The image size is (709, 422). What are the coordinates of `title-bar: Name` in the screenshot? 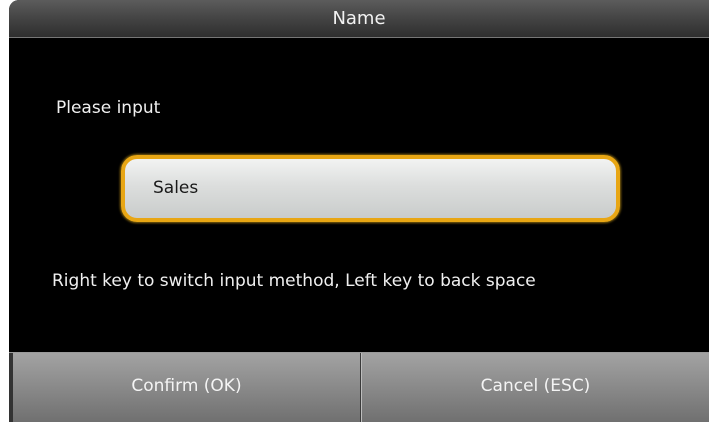 It's located at (359, 19).